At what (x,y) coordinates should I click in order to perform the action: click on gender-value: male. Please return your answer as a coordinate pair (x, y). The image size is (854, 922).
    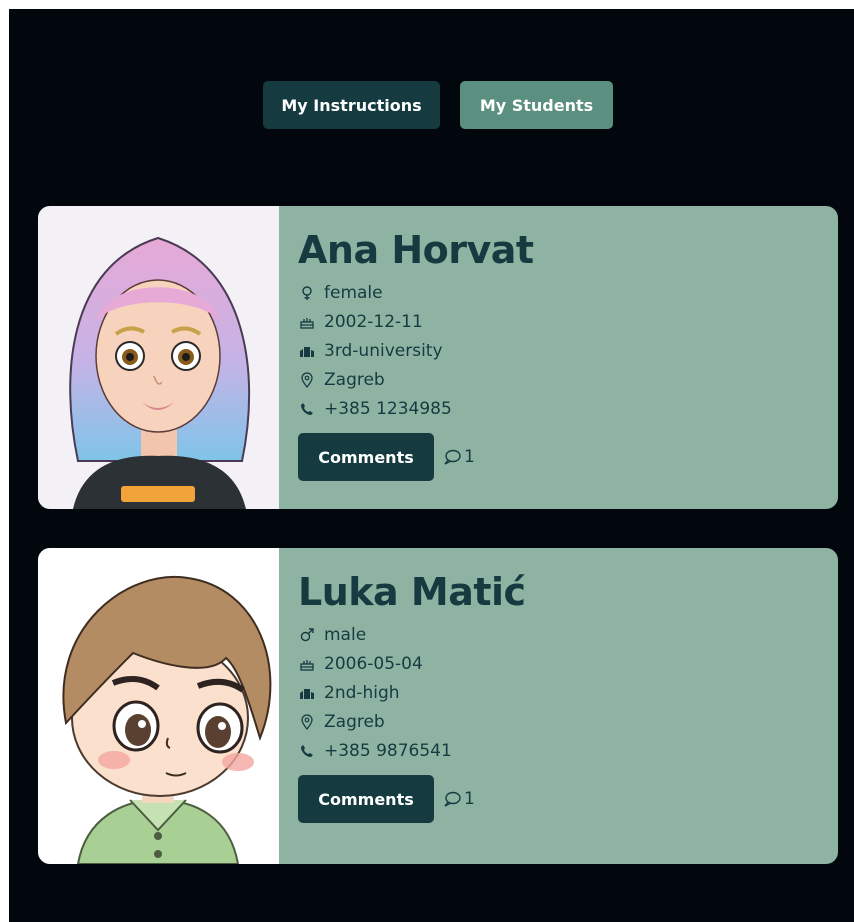
    Looking at the image, I should click on (345, 634).